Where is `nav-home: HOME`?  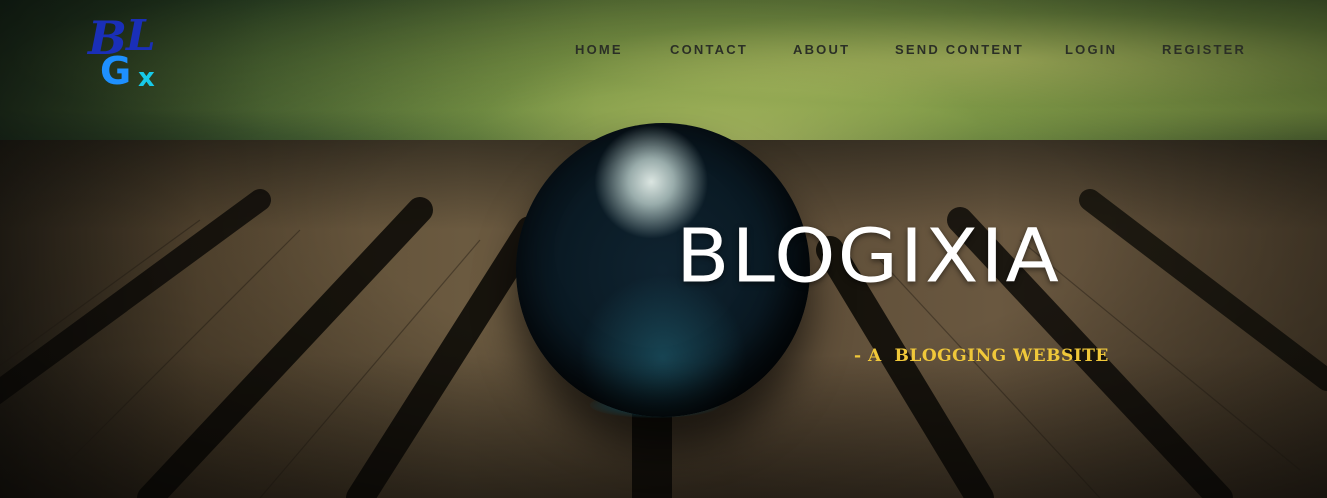 nav-home: HOME is located at coordinates (599, 49).